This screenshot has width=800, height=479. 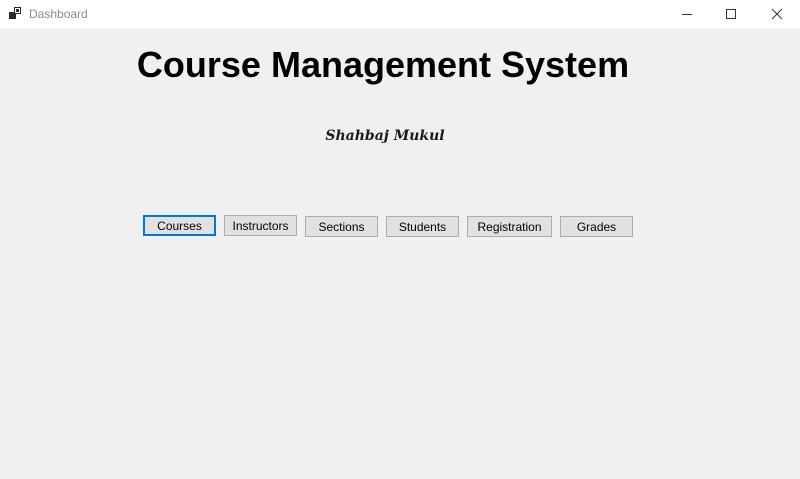 What do you see at coordinates (58, 14) in the screenshot?
I see `window-title: Dashboard` at bounding box center [58, 14].